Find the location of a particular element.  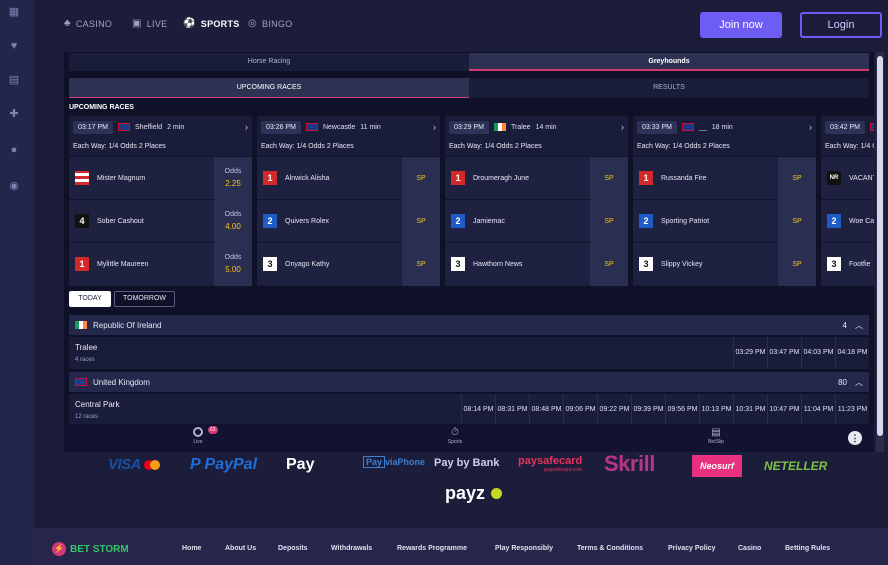

footer-link-betting-rules: Betting Rules is located at coordinates (807, 548).